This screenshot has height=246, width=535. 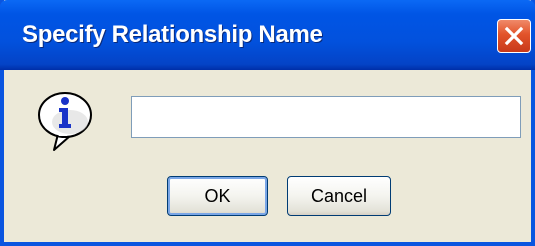 I want to click on dialog-title: Specify Relationship Name, so click(x=172, y=34).